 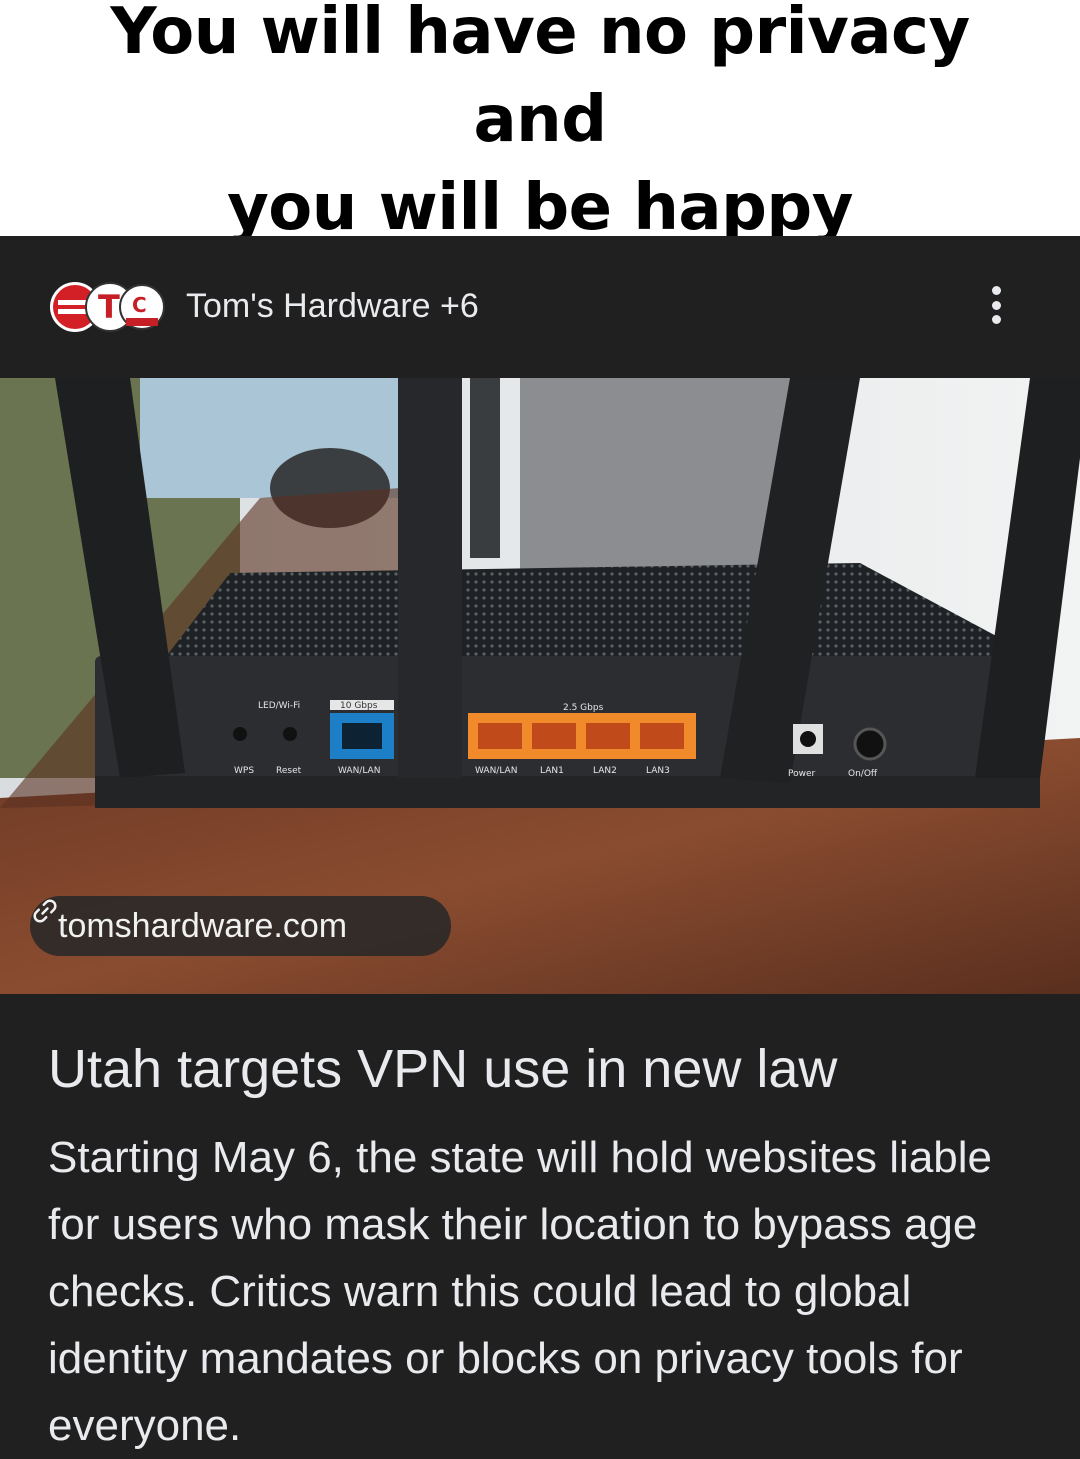 I want to click on more-options-button, so click(x=996, y=305).